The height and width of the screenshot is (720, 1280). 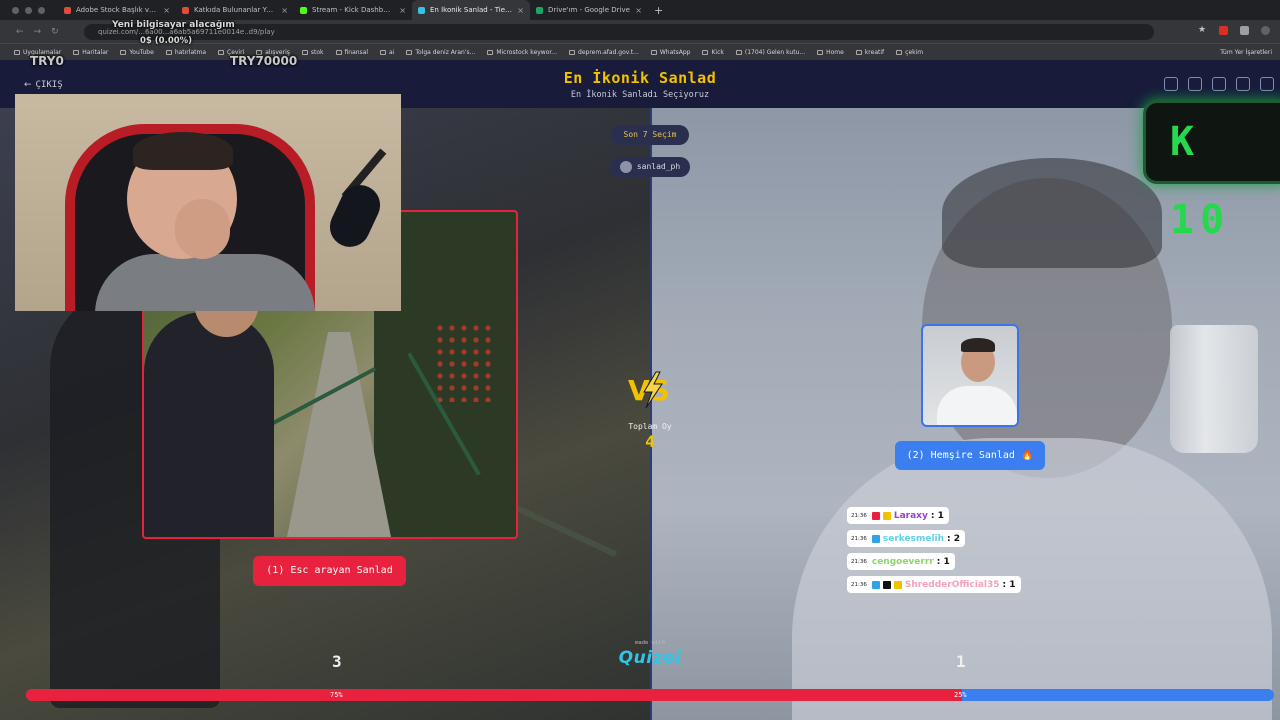 What do you see at coordinates (970, 375) in the screenshot?
I see `right-option-image` at bounding box center [970, 375].